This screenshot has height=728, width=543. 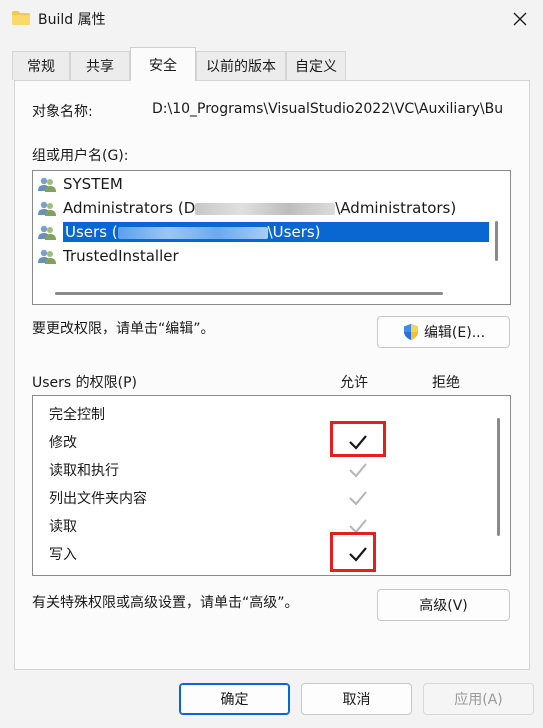 What do you see at coordinates (446, 383) in the screenshot?
I see `deny-column-header: 拒绝` at bounding box center [446, 383].